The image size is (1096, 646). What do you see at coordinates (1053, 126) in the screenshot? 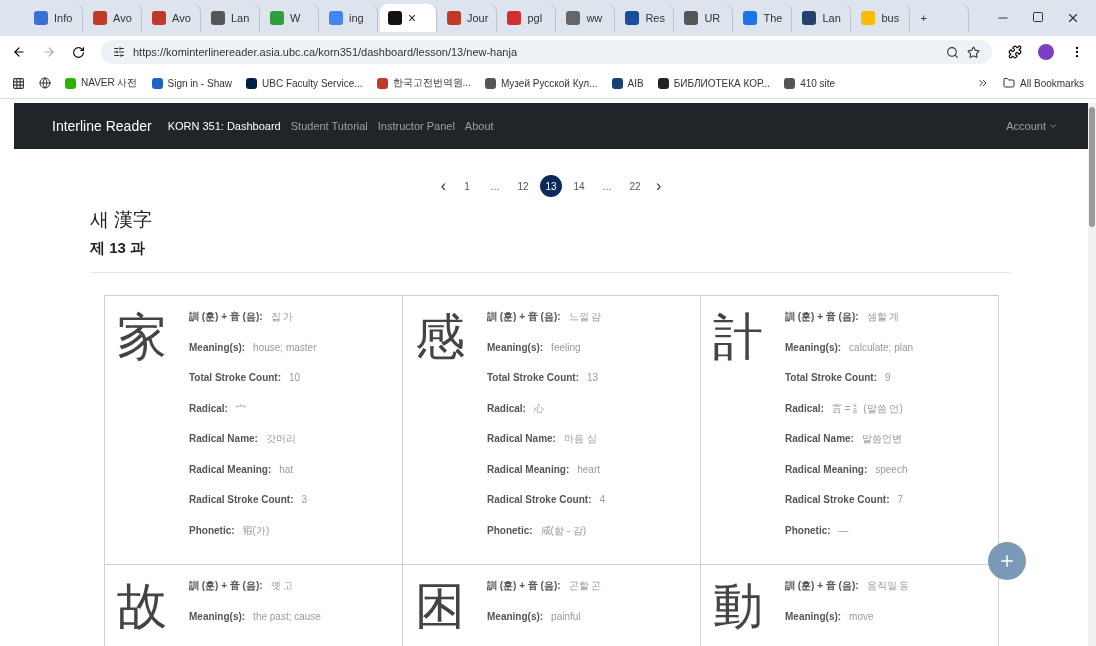
I see `caret-icon` at bounding box center [1053, 126].